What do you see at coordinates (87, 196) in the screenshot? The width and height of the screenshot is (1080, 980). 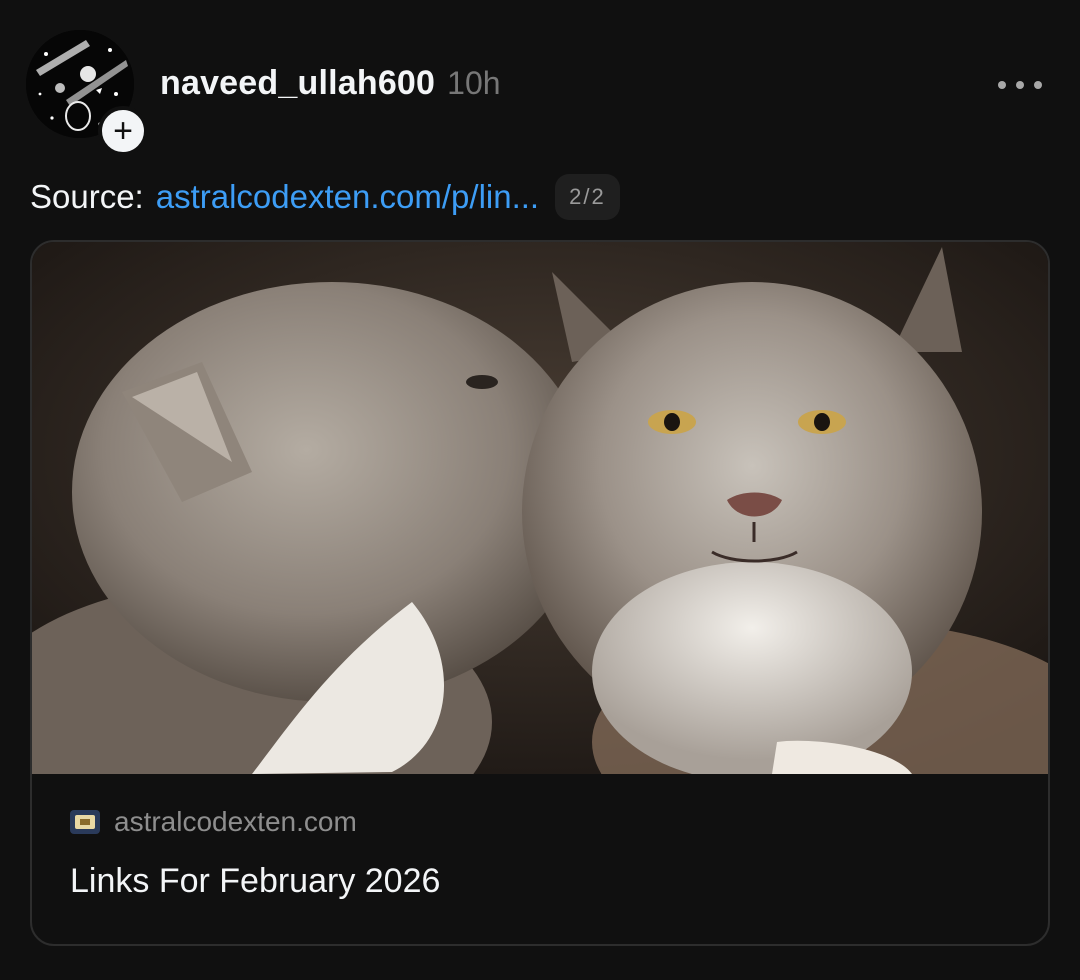 I see `caption-label: Source:` at bounding box center [87, 196].